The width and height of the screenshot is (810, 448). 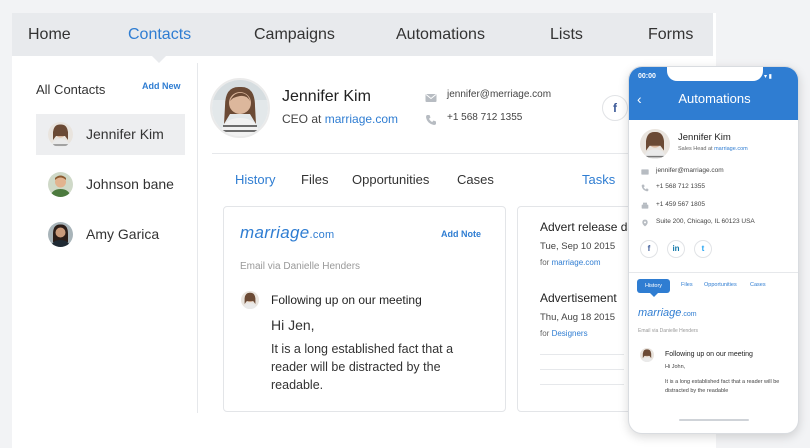 I want to click on add-new-link: Add New, so click(x=161, y=86).